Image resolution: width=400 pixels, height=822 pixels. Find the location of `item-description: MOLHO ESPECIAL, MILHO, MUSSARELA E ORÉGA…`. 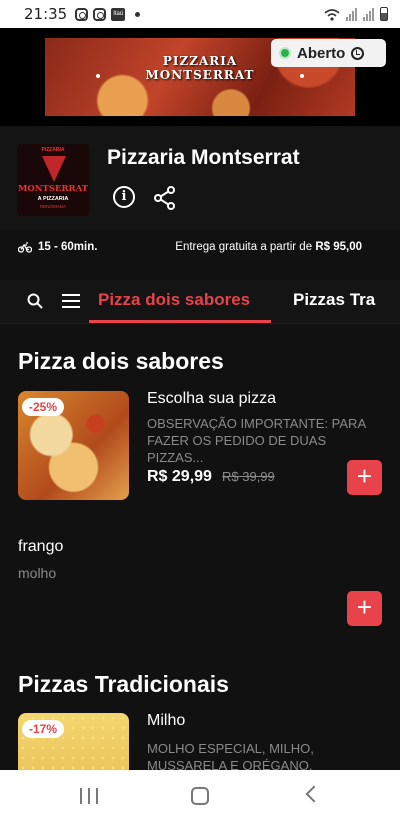

item-description: MOLHO ESPECIAL, MILHO, MUSSARELA E ORÉGA… is located at coordinates (230, 757).